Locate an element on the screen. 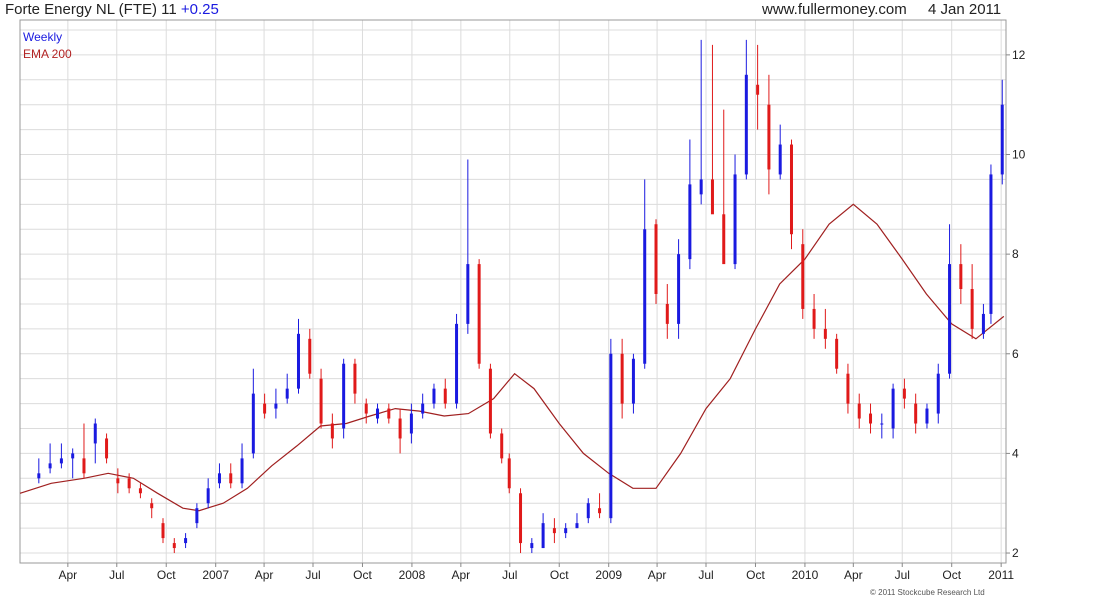  x-tick-label: 2007 is located at coordinates (215, 575).